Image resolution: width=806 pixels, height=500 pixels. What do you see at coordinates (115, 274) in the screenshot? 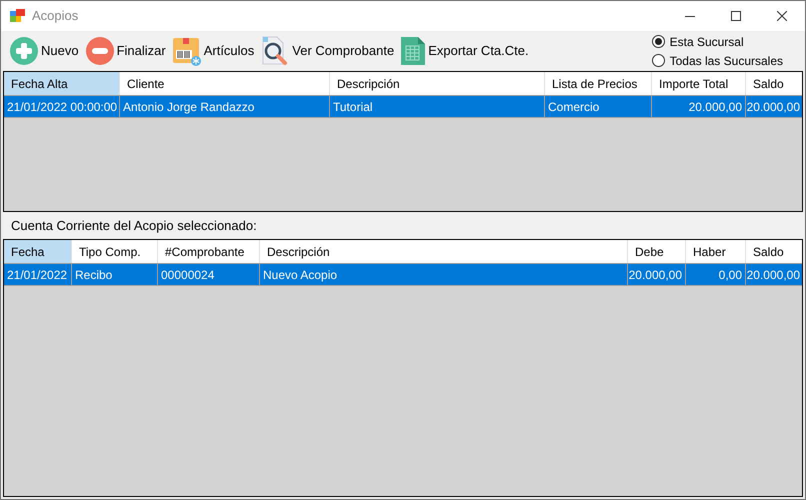
I see `table-cell: Recibo` at bounding box center [115, 274].